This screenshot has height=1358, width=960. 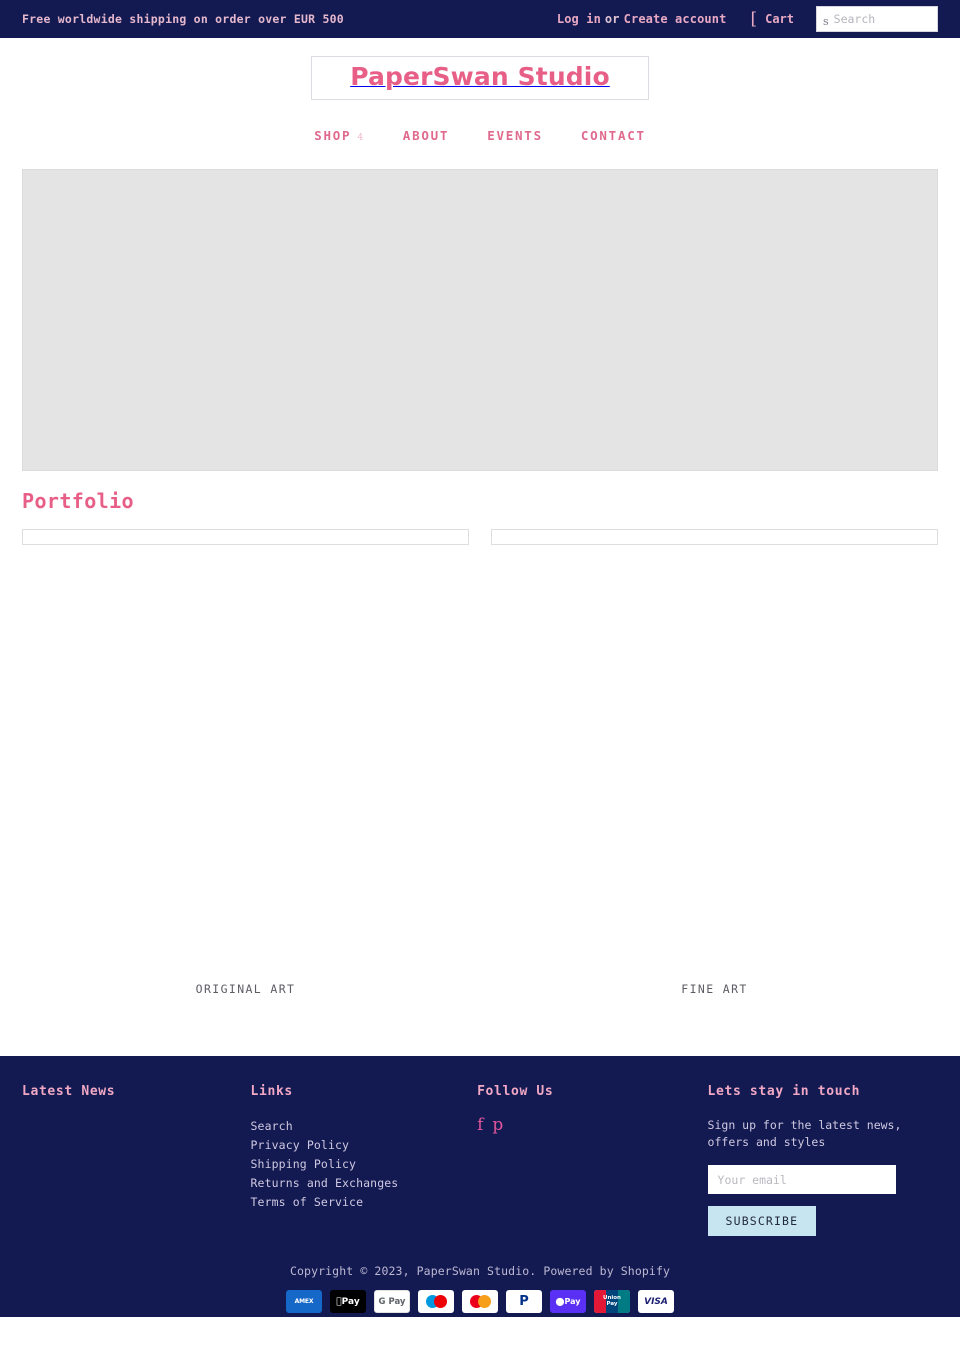 I want to click on search-icon: s, so click(x=826, y=21).